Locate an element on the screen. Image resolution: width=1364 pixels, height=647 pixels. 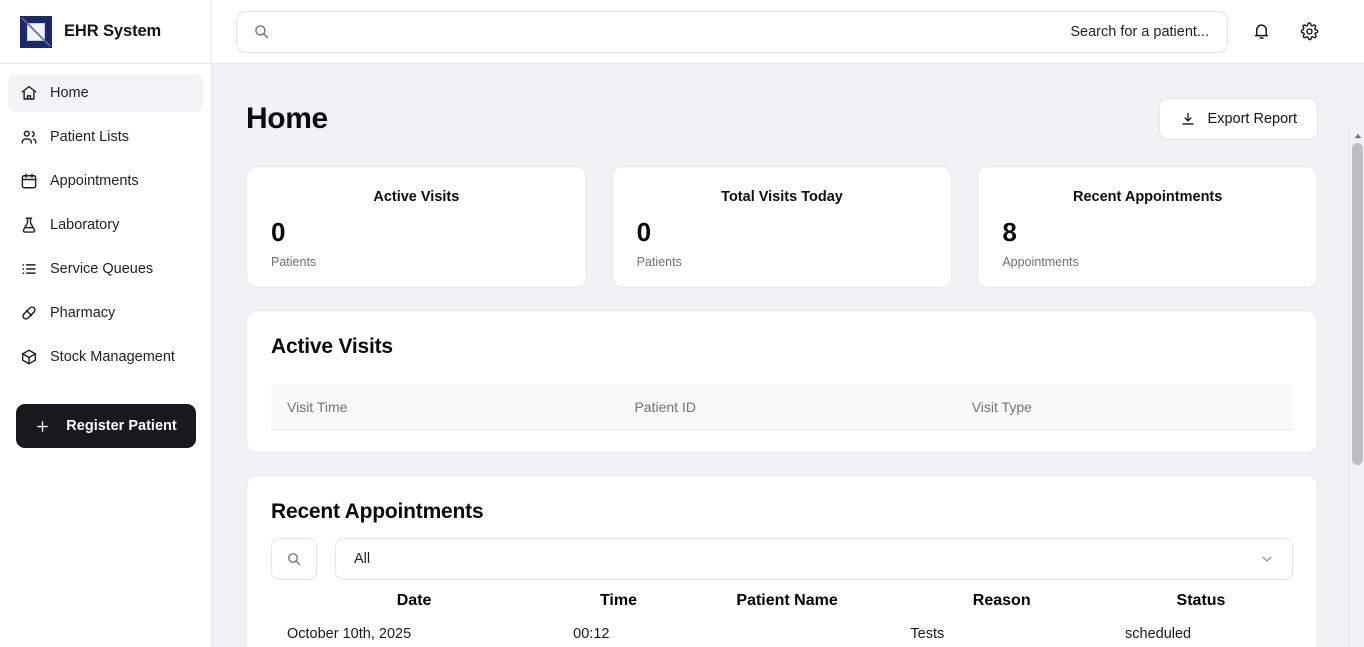
caret-up-icon is located at coordinates (1357, 135).